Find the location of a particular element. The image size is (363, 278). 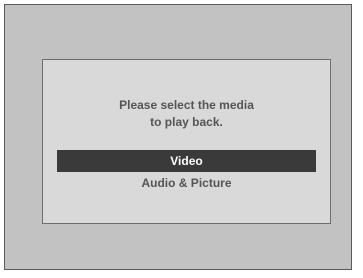

prompt-line-1: Please select the media is located at coordinates (186, 105).